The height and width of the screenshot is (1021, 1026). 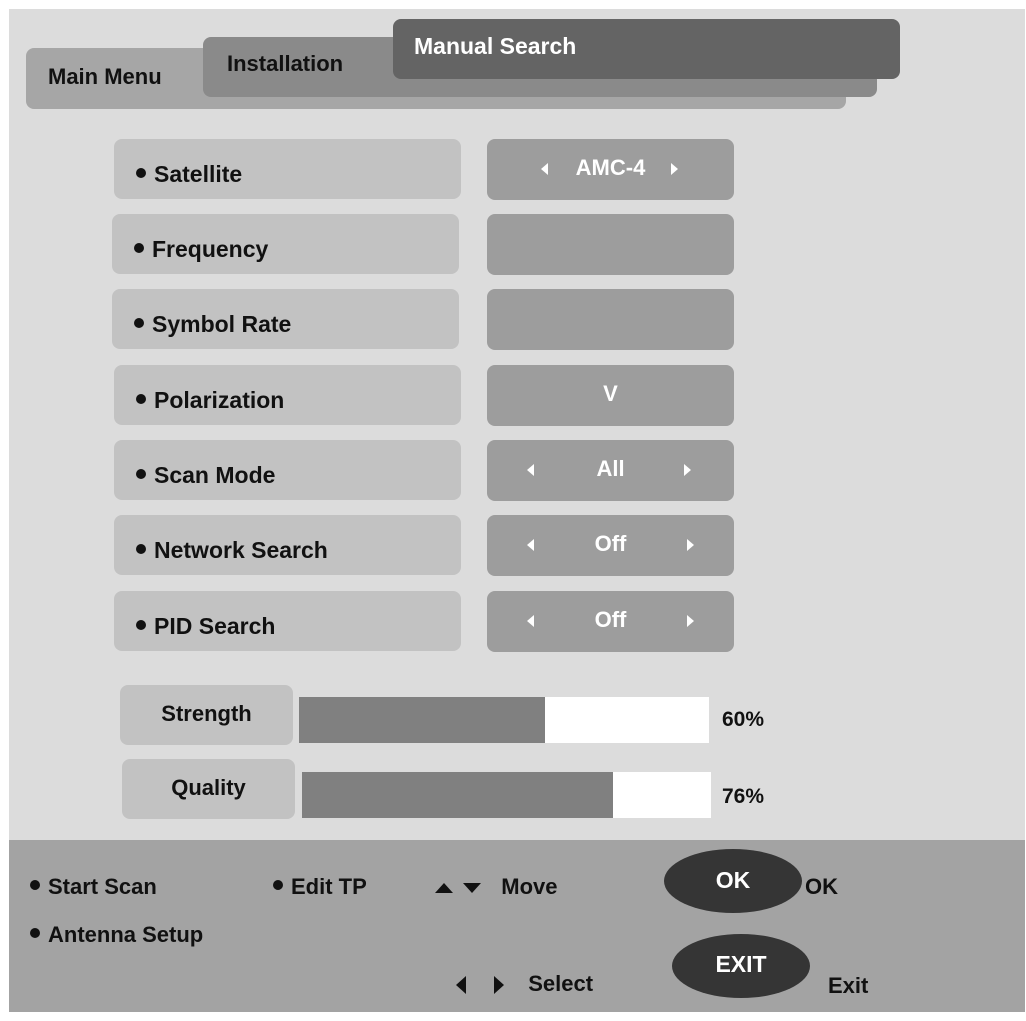 I want to click on hint-select-label: Select, so click(x=561, y=983).